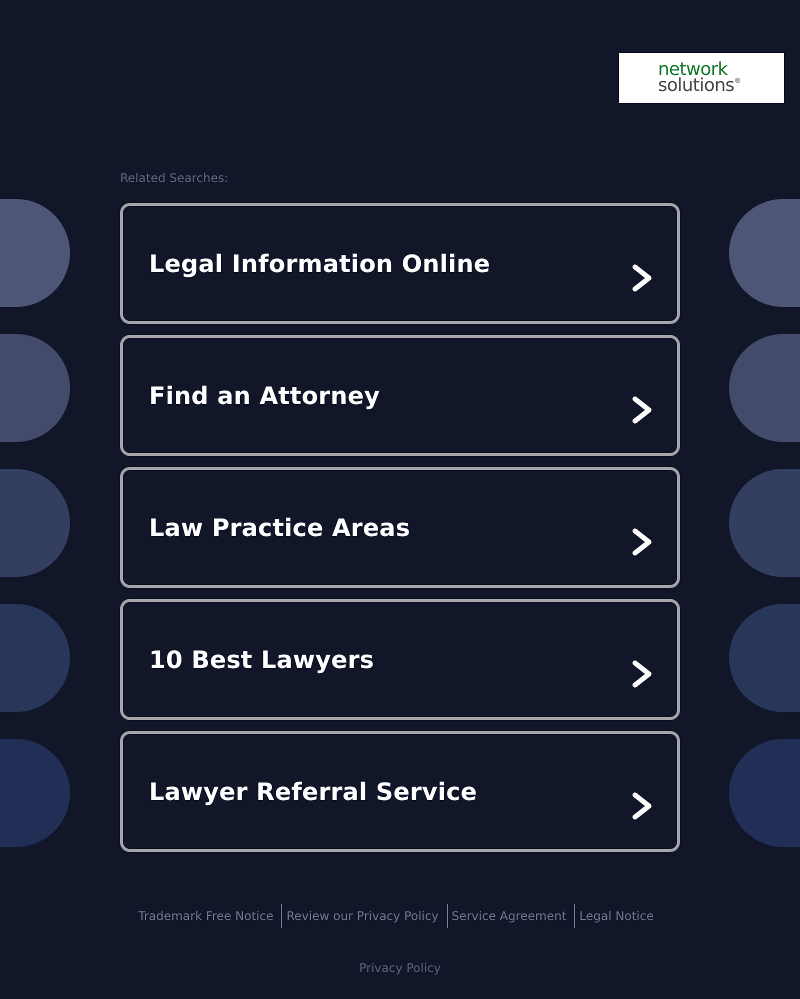 This screenshot has width=800, height=999. I want to click on footer-link: Review our Privacy Policy, so click(362, 916).